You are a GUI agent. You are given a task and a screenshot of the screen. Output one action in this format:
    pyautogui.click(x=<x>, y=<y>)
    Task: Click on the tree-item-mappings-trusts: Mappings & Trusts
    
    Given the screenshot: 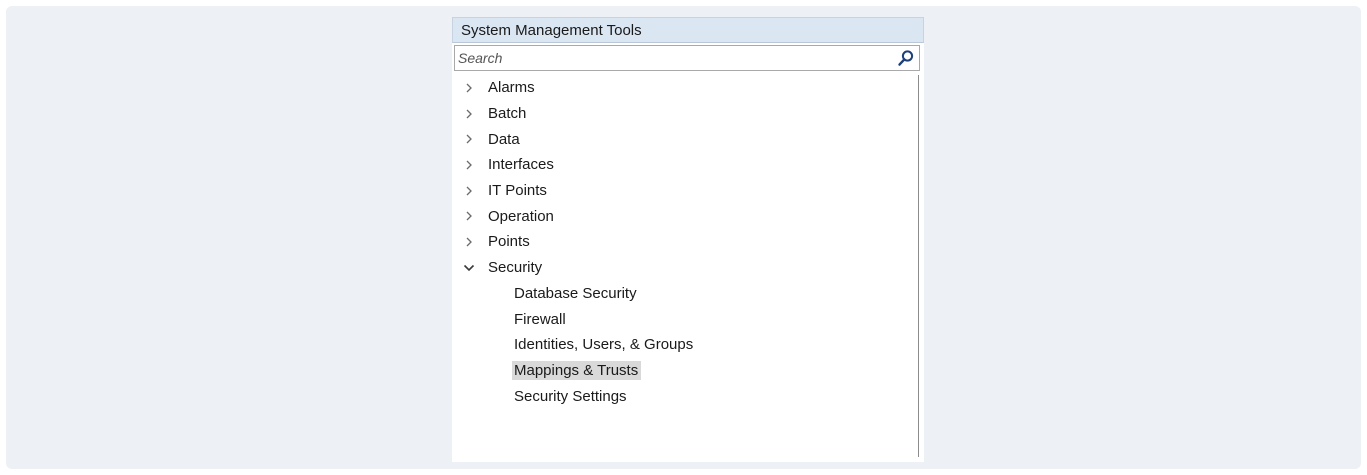 What is the action you would take?
    pyautogui.click(x=685, y=371)
    